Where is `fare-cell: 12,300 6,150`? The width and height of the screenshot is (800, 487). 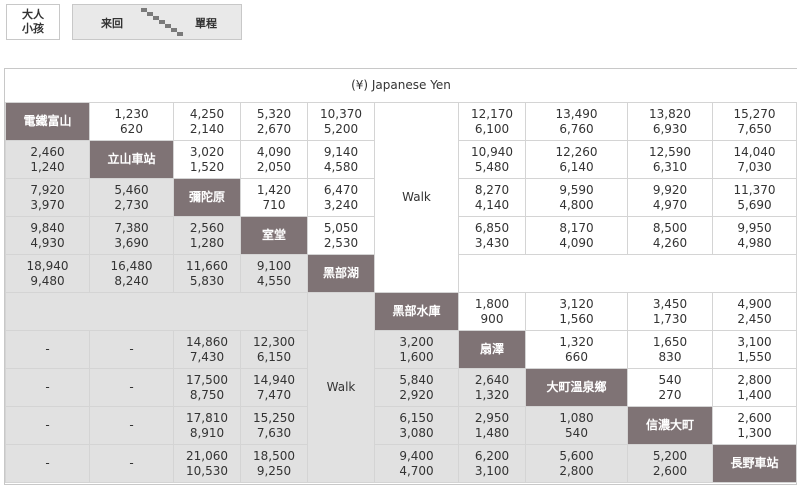
fare-cell: 12,300 6,150 is located at coordinates (274, 349).